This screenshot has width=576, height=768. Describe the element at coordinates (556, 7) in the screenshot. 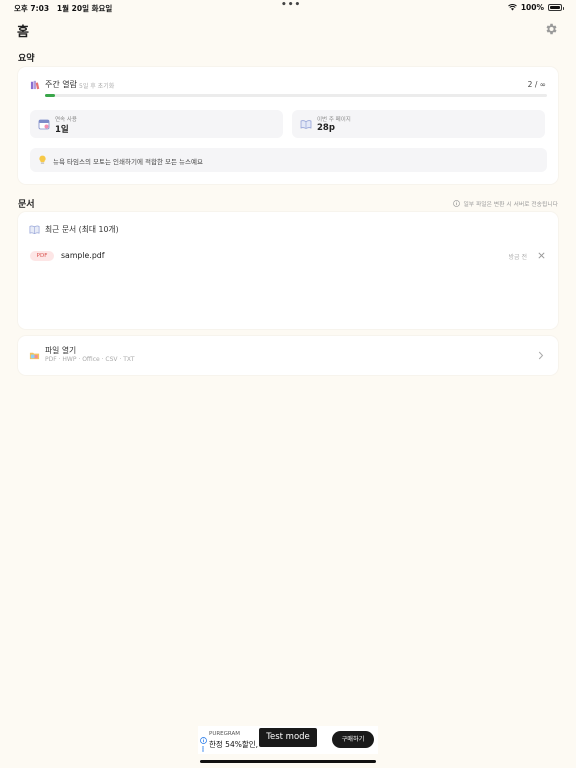

I see `battery-icon` at that location.